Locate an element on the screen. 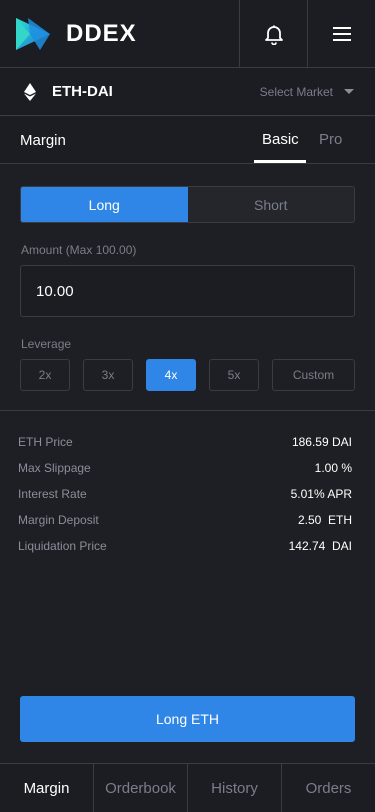 The height and width of the screenshot is (812, 375). menu-button is located at coordinates (341, 34).